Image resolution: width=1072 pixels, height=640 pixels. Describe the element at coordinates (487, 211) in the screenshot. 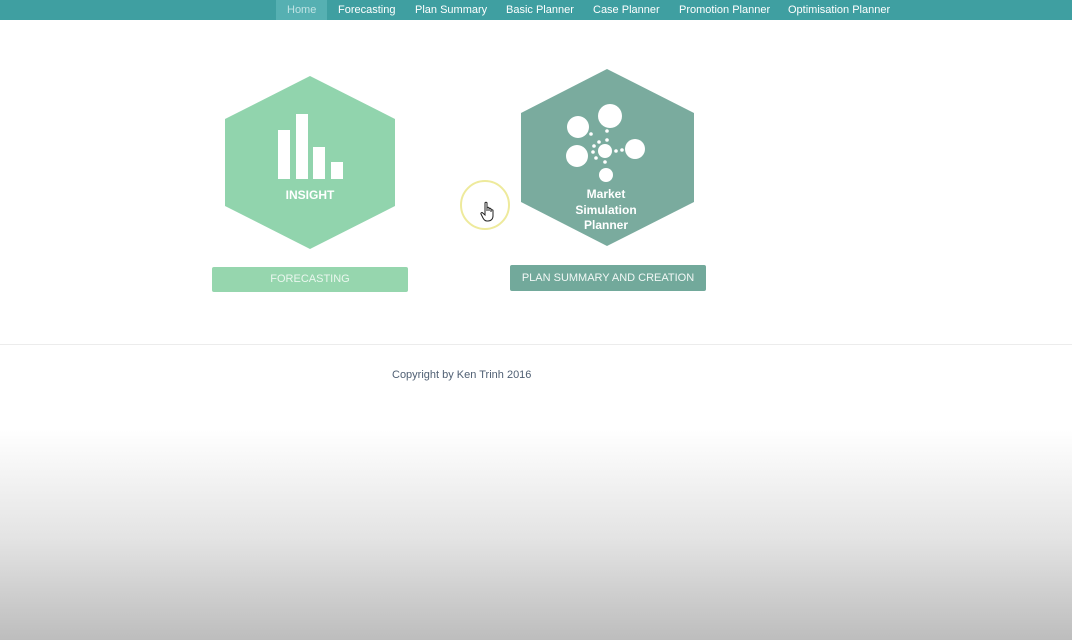

I see `pointer-hand-icon` at that location.